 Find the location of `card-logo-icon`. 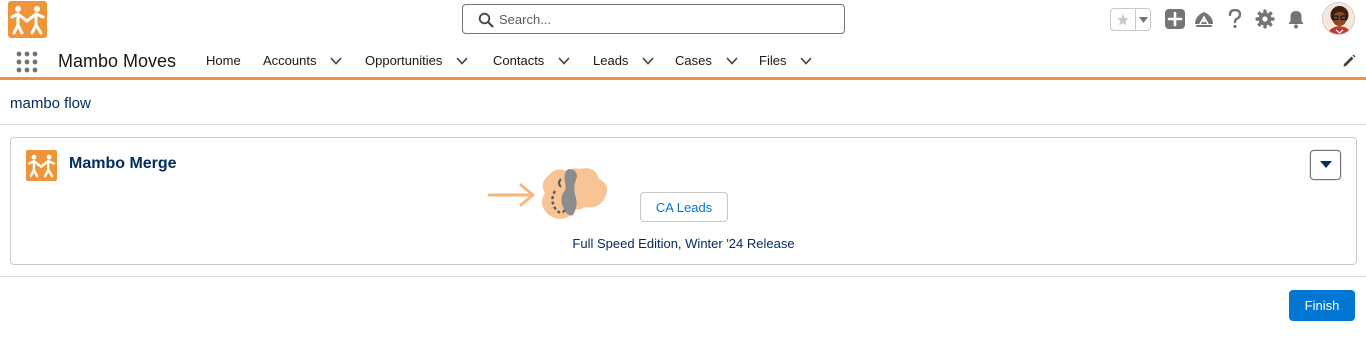

card-logo-icon is located at coordinates (41, 165).